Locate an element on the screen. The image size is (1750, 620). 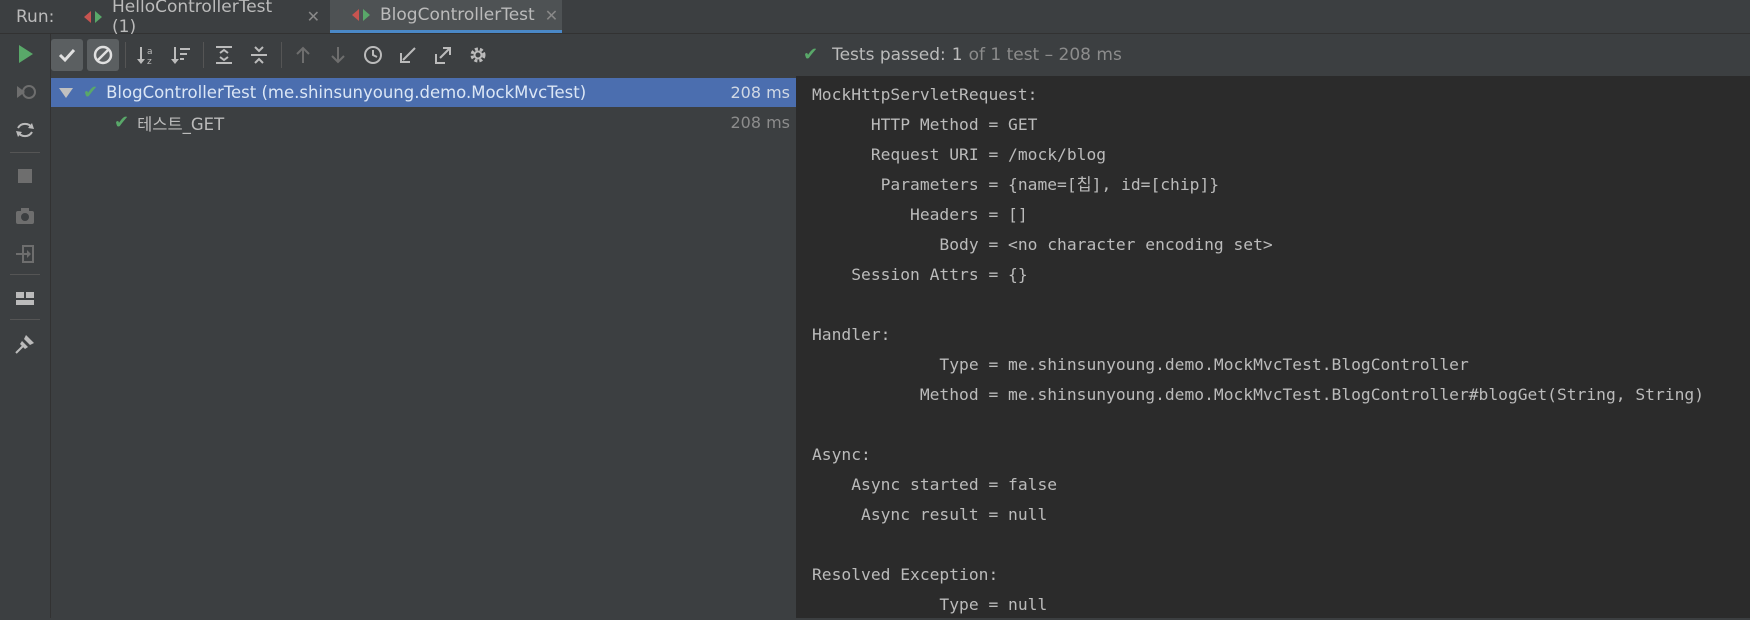
tab-label: BlogControllerTest is located at coordinates (457, 15).